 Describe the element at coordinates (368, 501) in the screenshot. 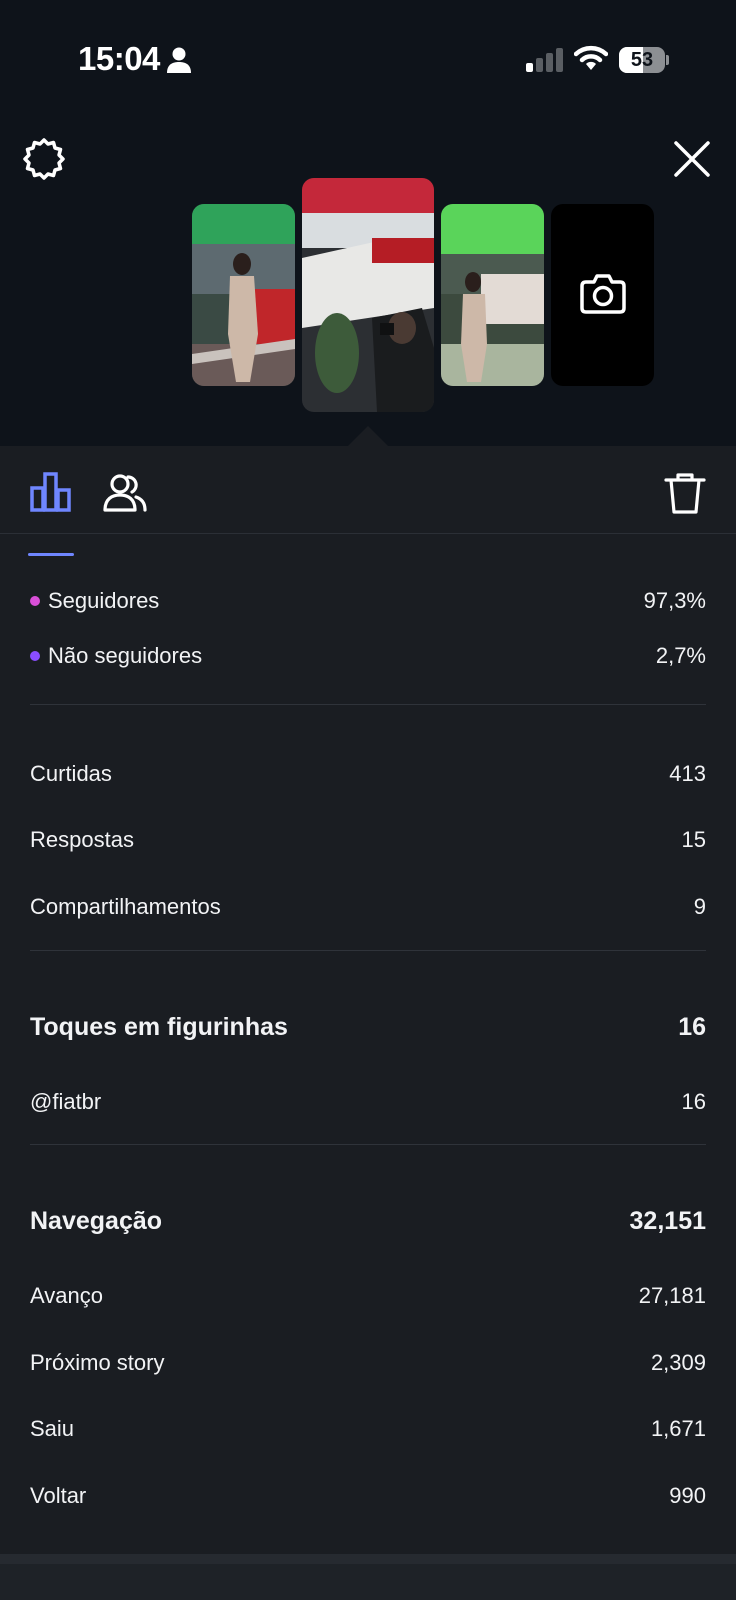

I see `insights-tabbar` at that location.